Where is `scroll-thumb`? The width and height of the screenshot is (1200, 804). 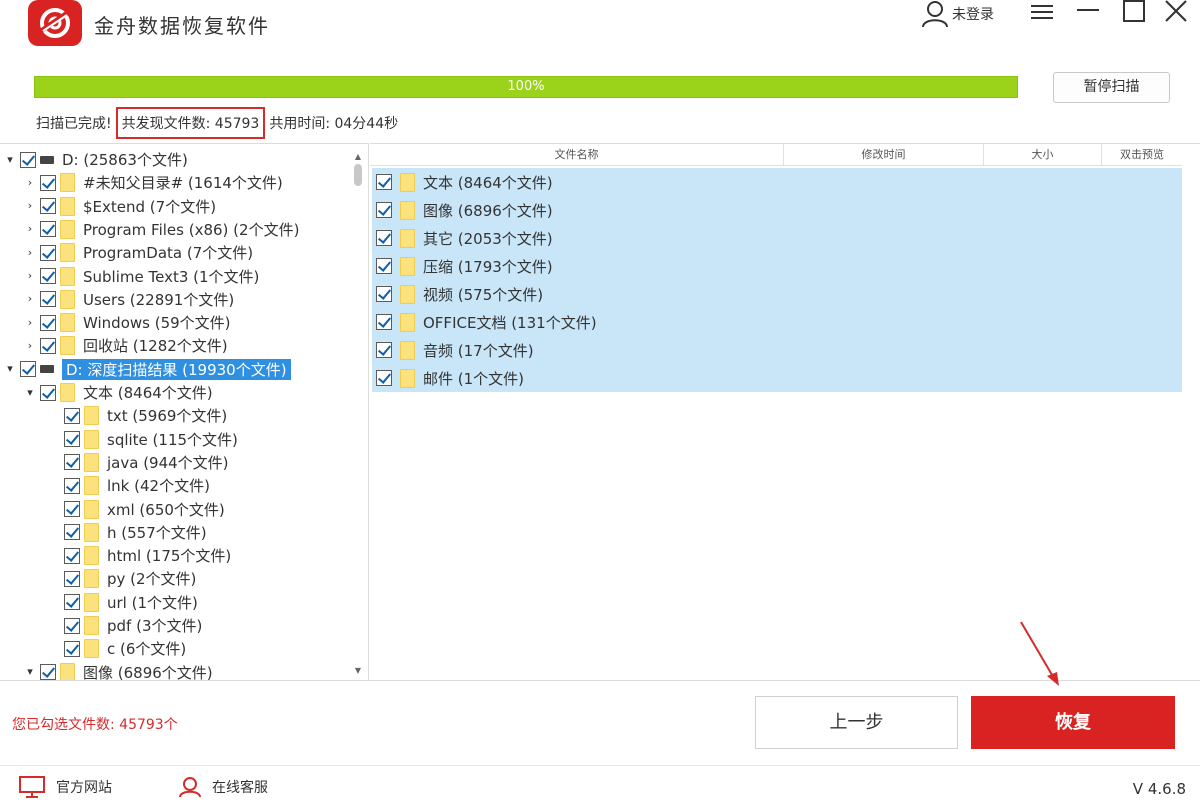 scroll-thumb is located at coordinates (358, 175).